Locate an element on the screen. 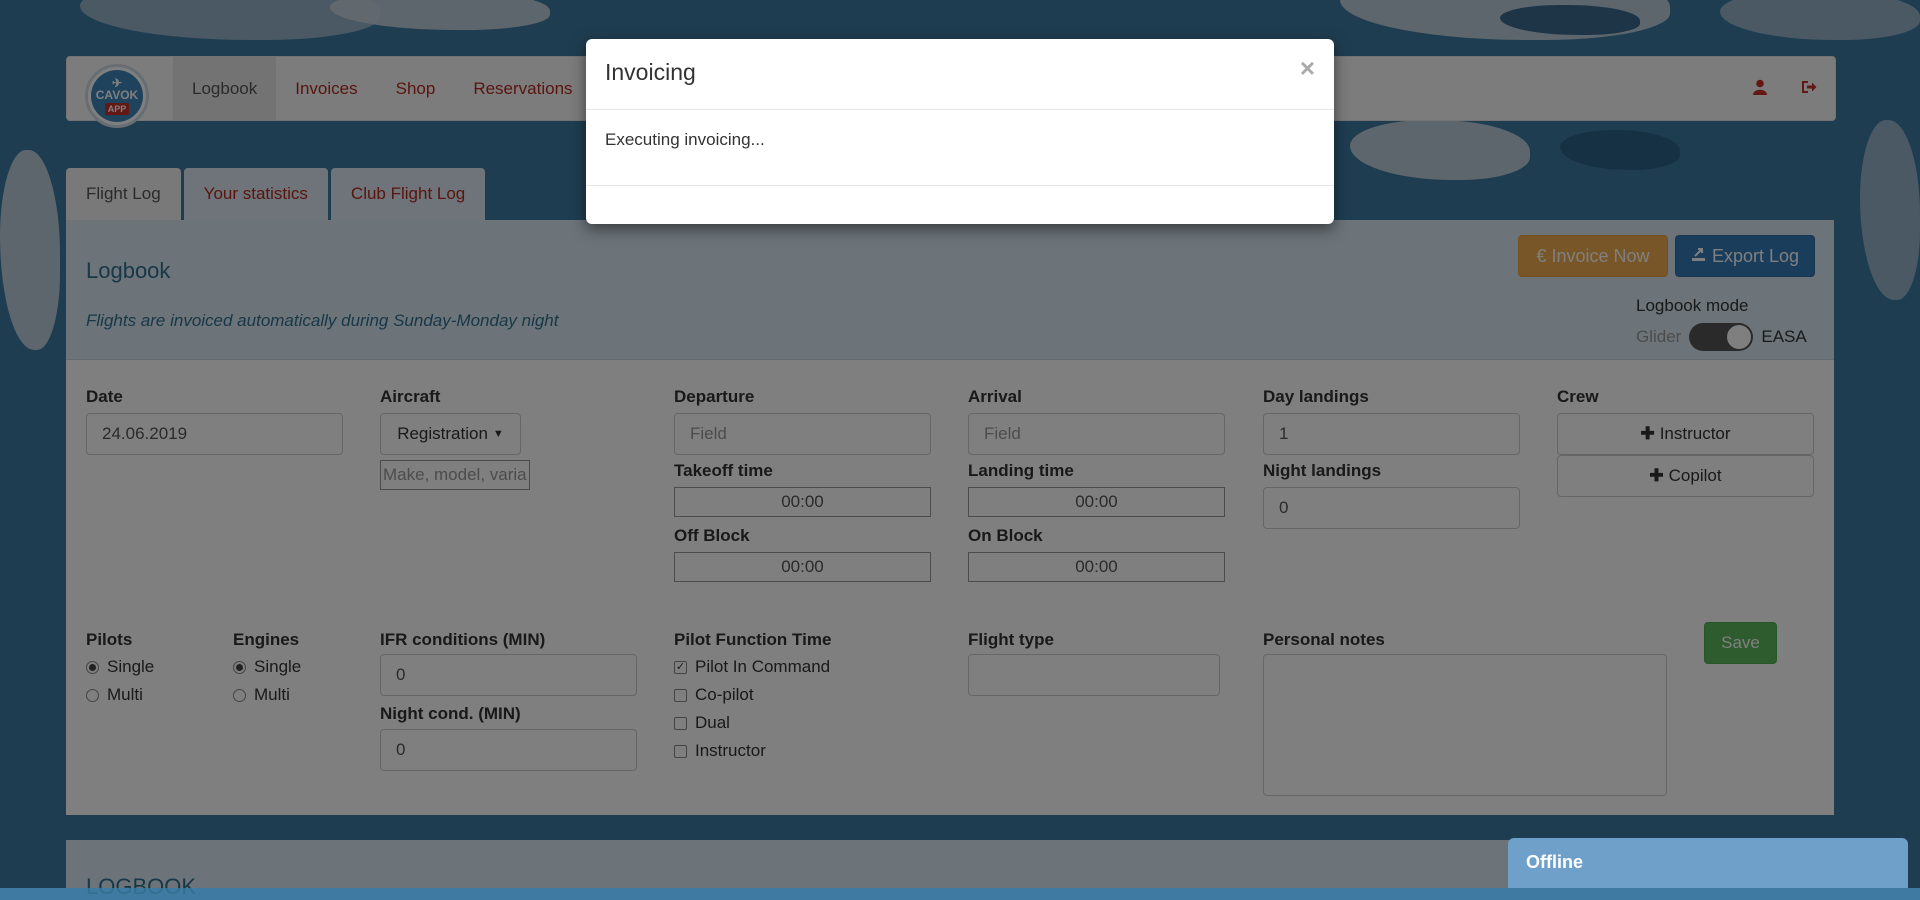 The height and width of the screenshot is (900, 1920). modal-header: Invoicing × is located at coordinates (960, 74).